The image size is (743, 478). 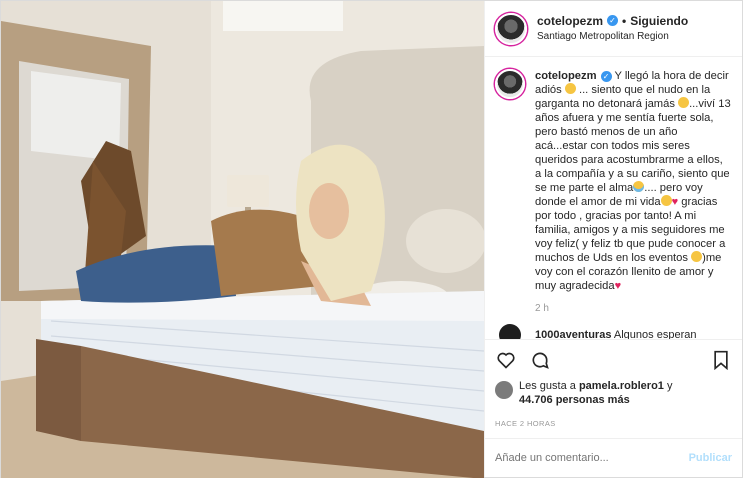 I want to click on comment-row: 1000aventuras Algunos esperan, so click(x=613, y=331).